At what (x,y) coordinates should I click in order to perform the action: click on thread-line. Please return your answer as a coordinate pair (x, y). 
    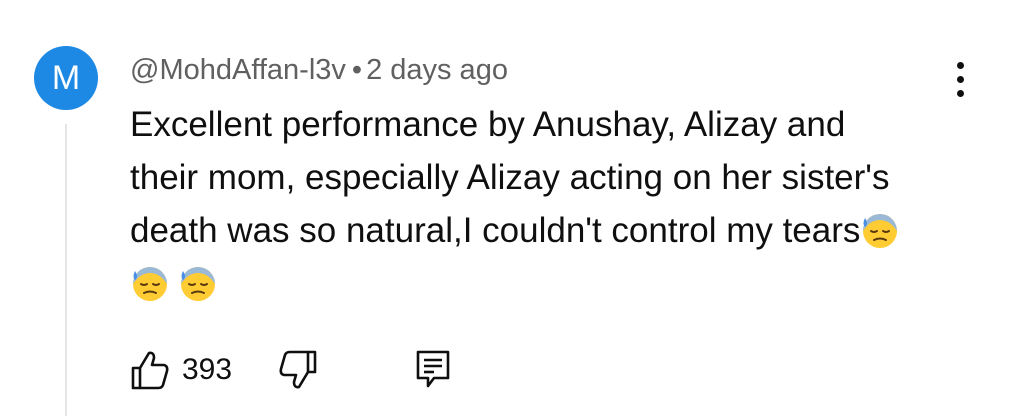
    Looking at the image, I should click on (66, 270).